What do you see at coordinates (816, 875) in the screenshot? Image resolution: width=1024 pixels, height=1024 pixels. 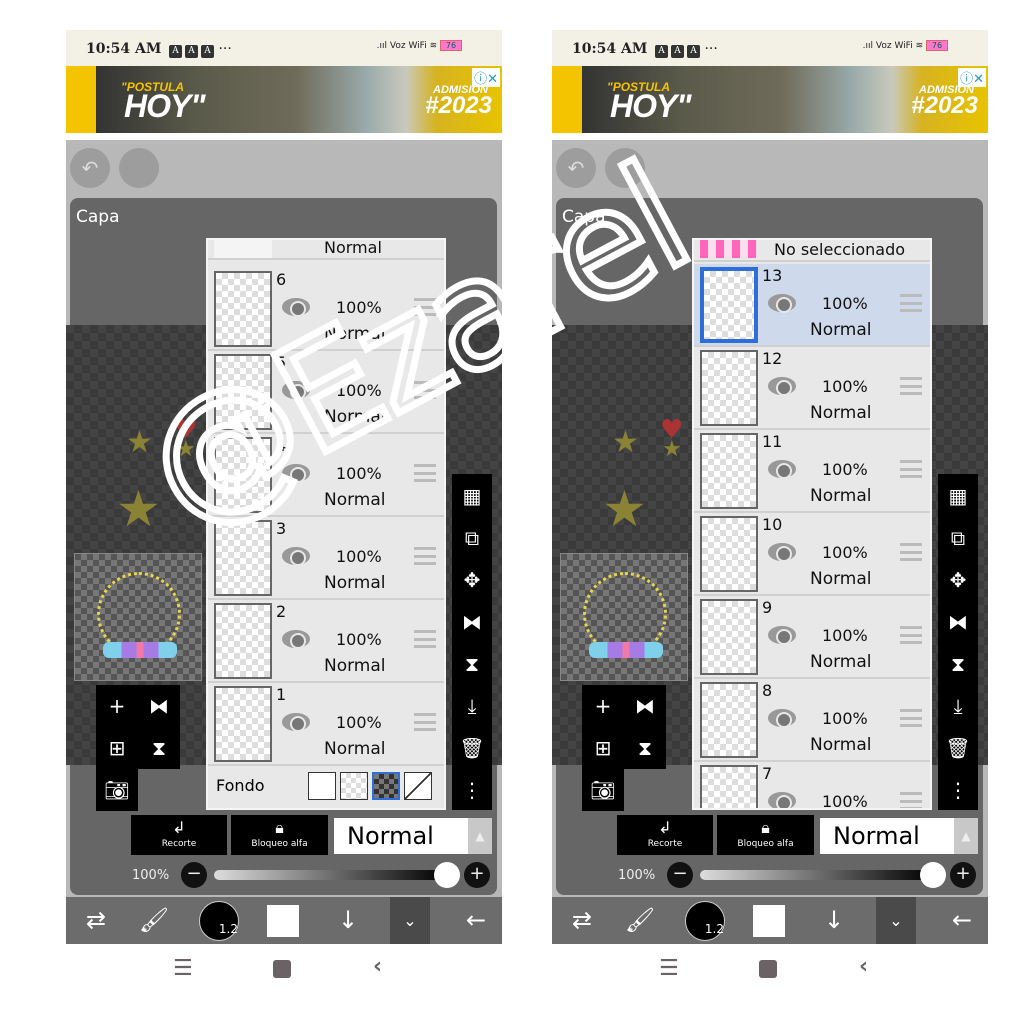 I see `opacity-slider` at bounding box center [816, 875].